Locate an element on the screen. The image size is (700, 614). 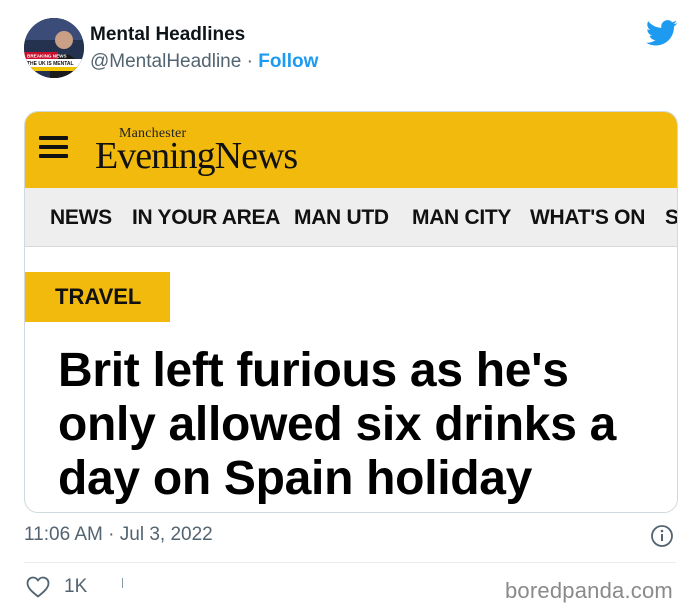
nav-item-man-city: MAN CITY is located at coordinates (461, 218).